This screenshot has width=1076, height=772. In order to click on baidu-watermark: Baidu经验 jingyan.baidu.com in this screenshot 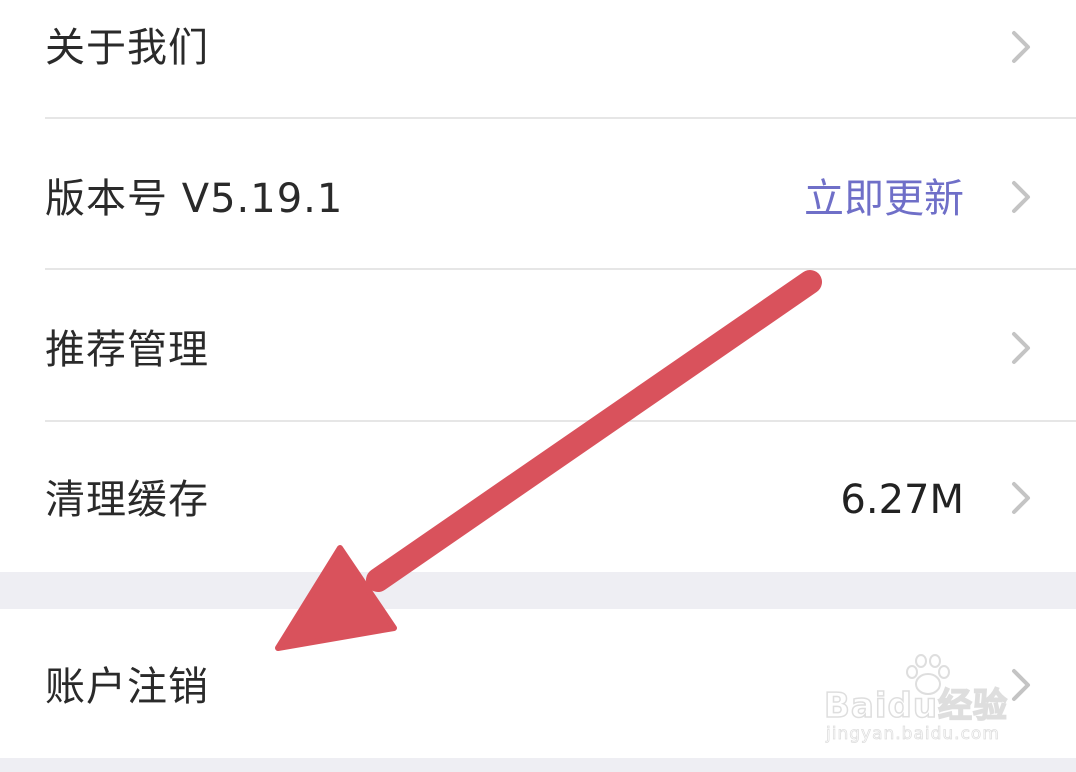, I will do `click(923, 702)`.